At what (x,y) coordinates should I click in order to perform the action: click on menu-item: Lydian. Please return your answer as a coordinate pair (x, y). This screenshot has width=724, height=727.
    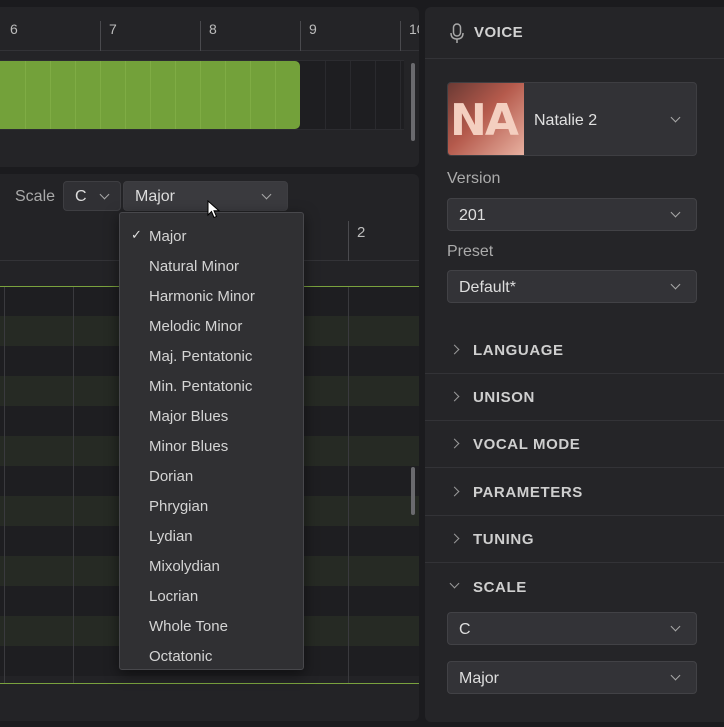
    Looking at the image, I should click on (211, 532).